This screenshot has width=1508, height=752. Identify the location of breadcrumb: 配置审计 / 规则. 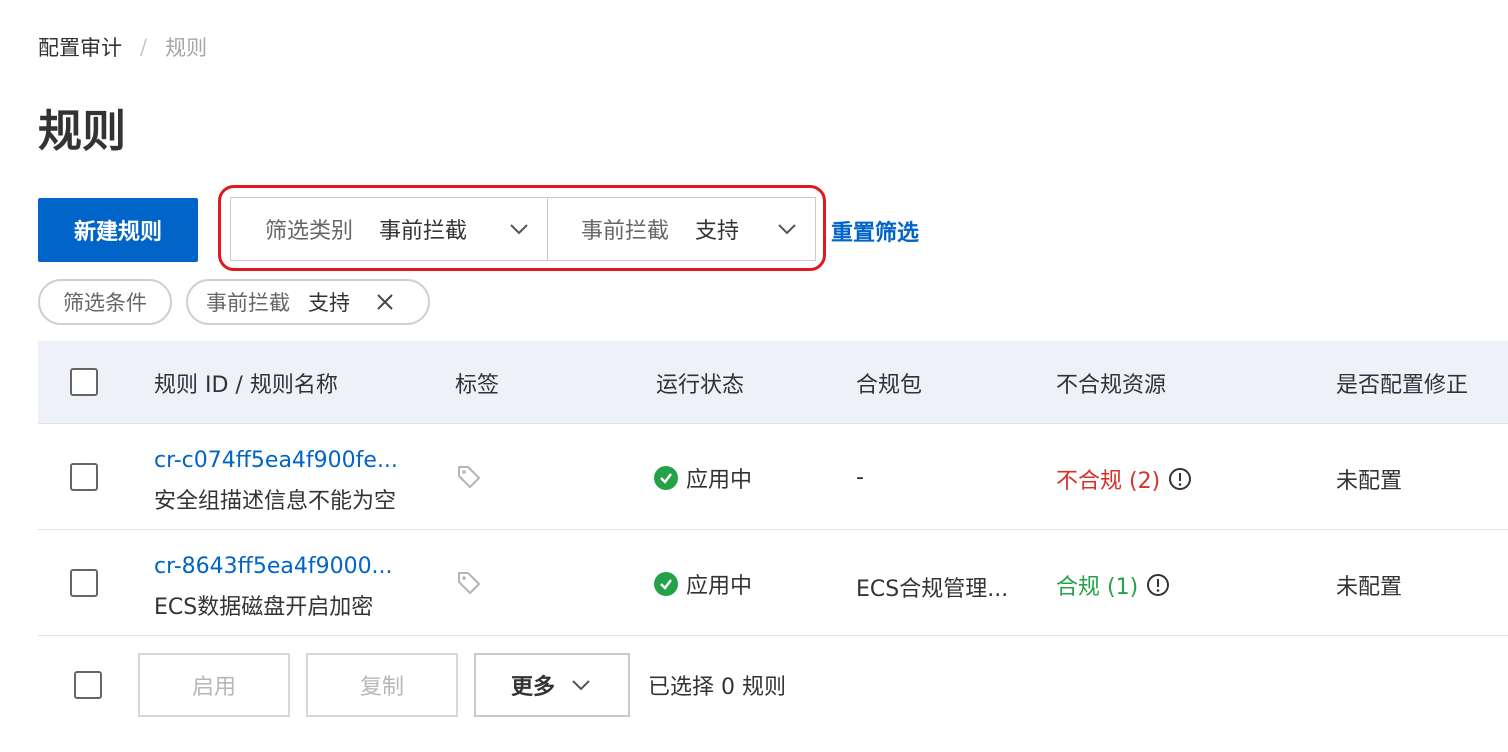
(122, 47).